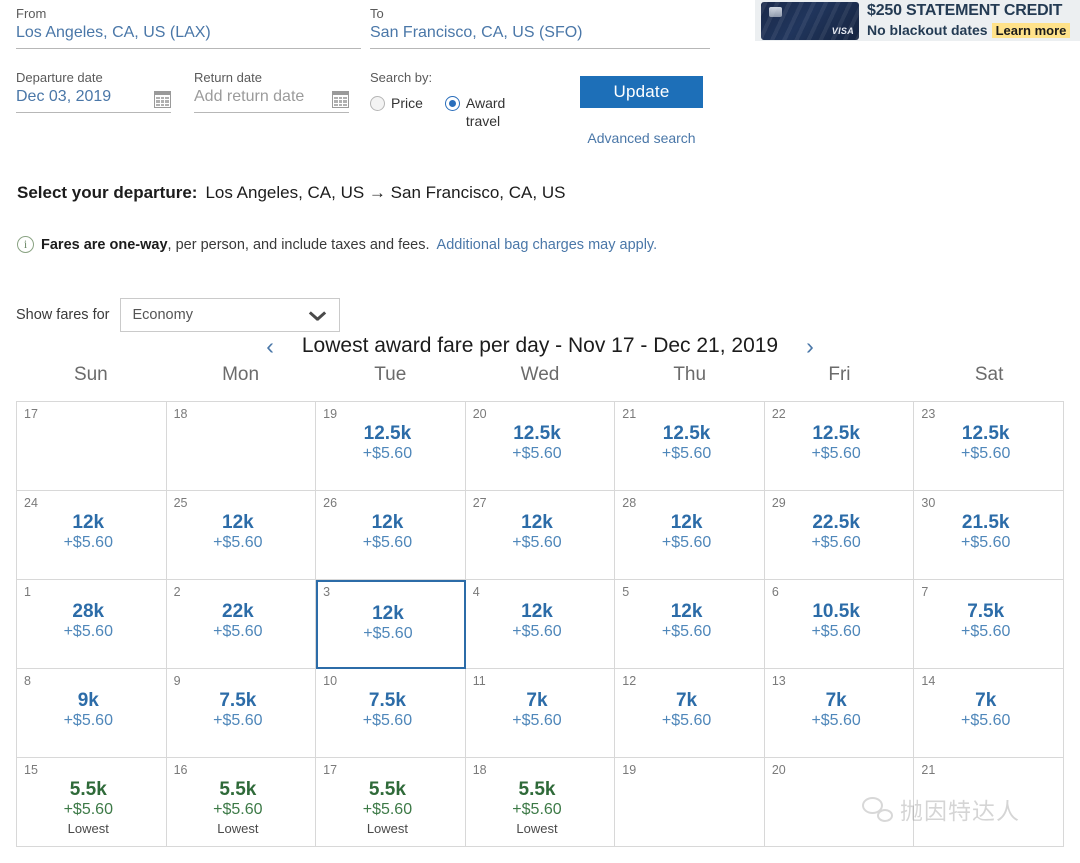 This screenshot has width=1080, height=863. I want to click on prev-week-arrow: ‹, so click(270, 346).